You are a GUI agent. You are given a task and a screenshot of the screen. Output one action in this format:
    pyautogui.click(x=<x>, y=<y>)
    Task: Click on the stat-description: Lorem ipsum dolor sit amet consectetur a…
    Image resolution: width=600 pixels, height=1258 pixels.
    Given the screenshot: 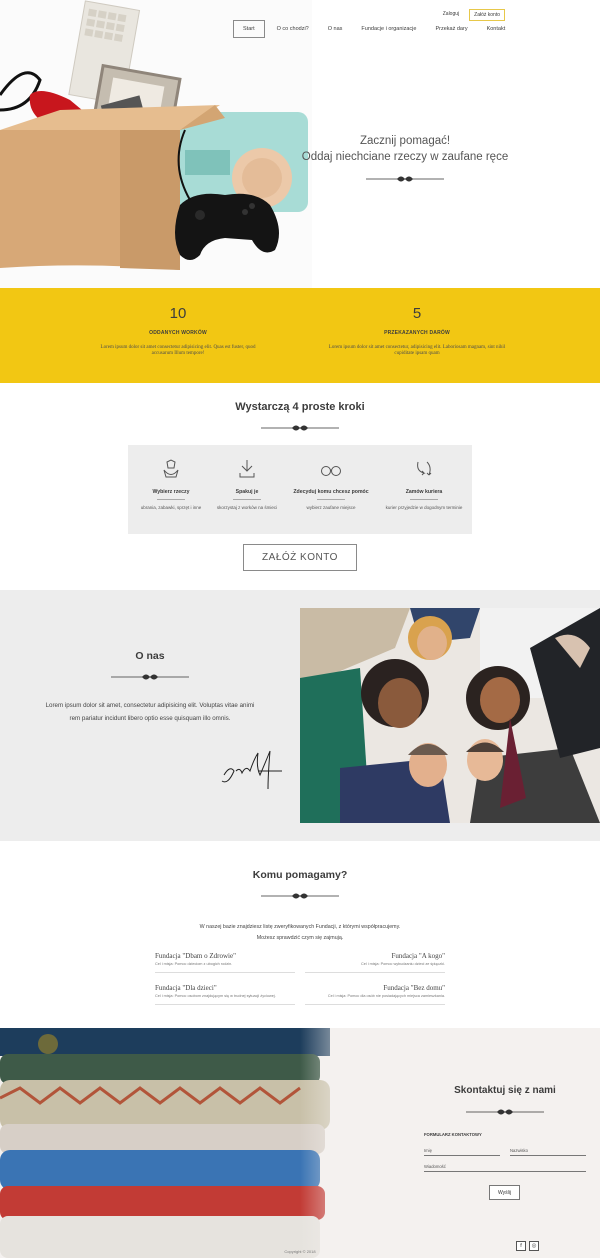 What is the action you would take?
    pyautogui.click(x=178, y=350)
    